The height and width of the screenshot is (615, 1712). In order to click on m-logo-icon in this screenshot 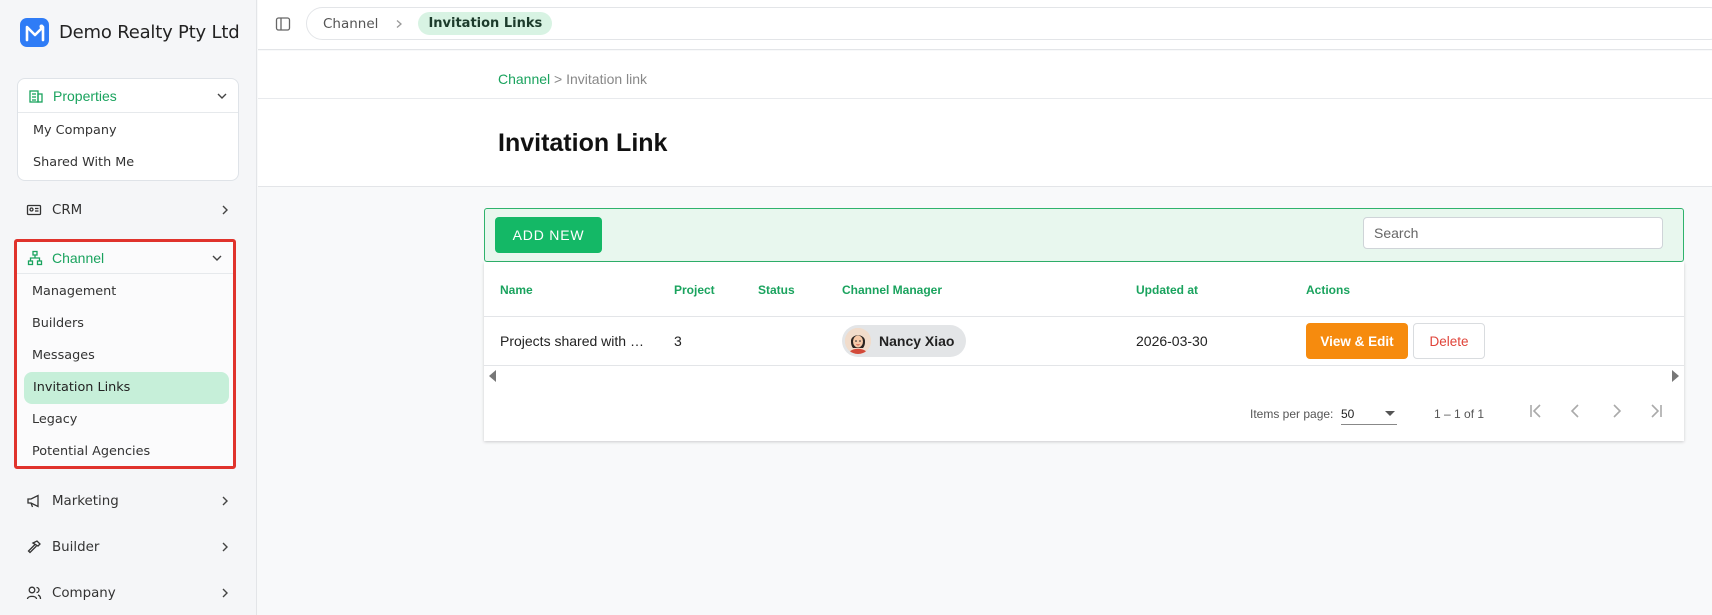, I will do `click(34, 32)`.